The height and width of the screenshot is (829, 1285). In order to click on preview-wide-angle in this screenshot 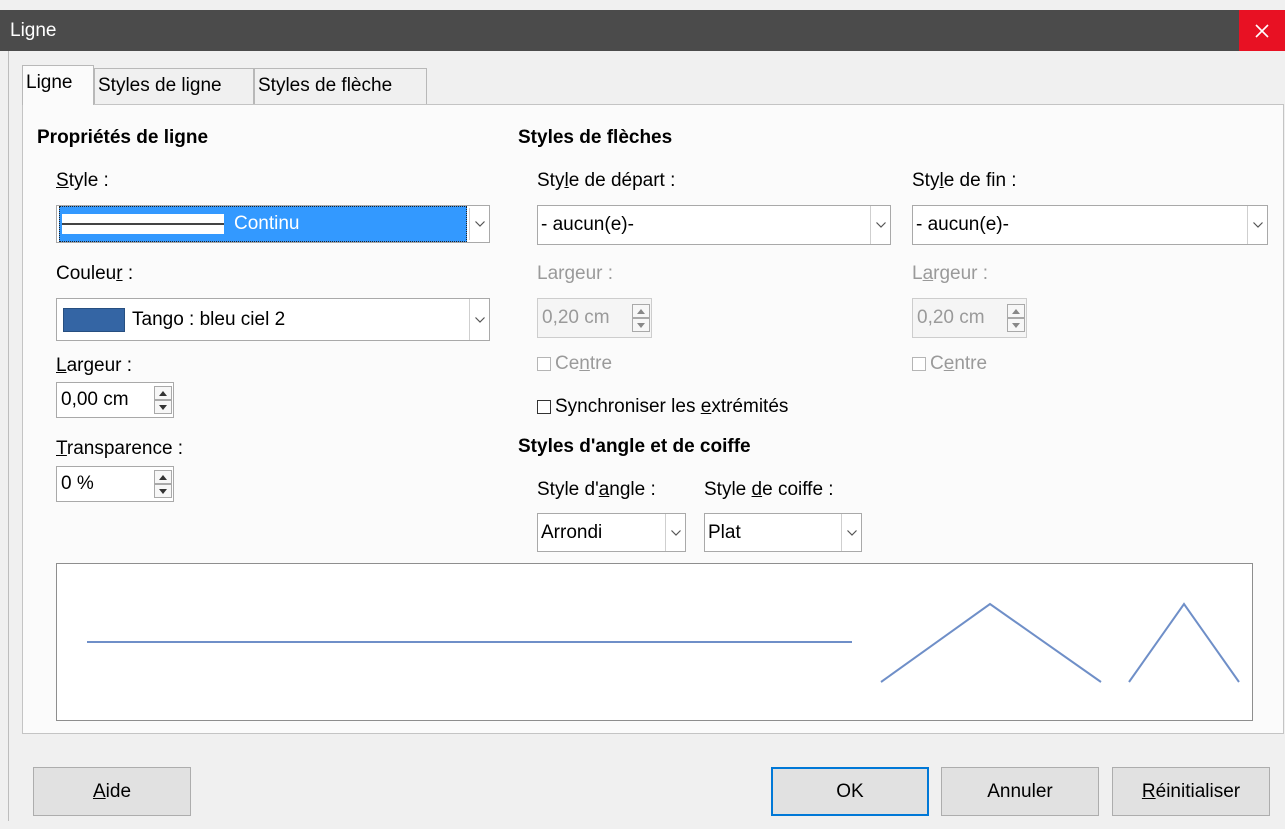, I will do `click(991, 642)`.